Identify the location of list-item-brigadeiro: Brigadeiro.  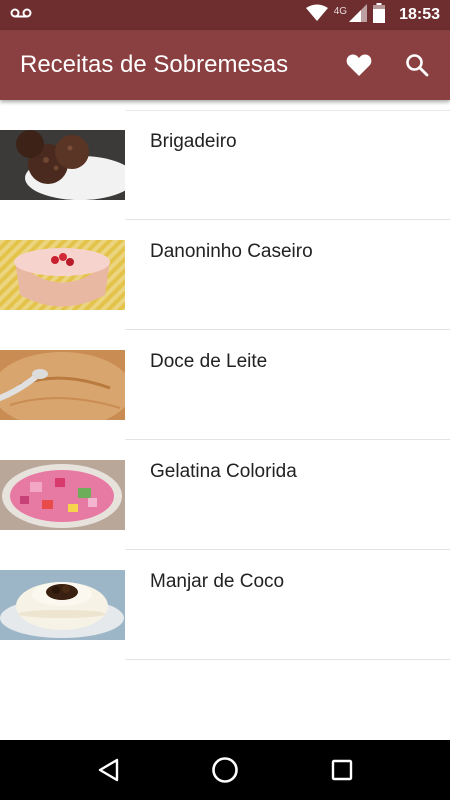
(225, 165).